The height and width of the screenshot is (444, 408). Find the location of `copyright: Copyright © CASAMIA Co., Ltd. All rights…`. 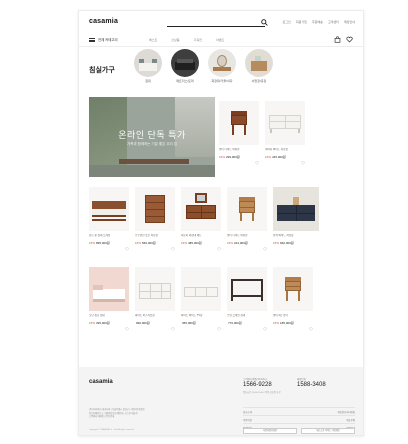

copyright: Copyright © CASAMIA Co., Ltd. All rights… is located at coordinates (112, 430).